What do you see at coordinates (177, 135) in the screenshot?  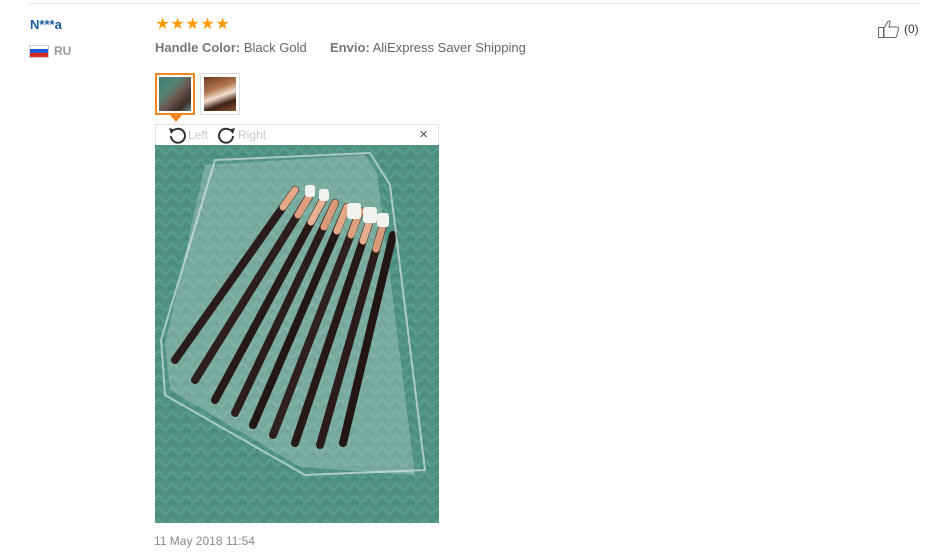 I see `rotate-left-icon` at bounding box center [177, 135].